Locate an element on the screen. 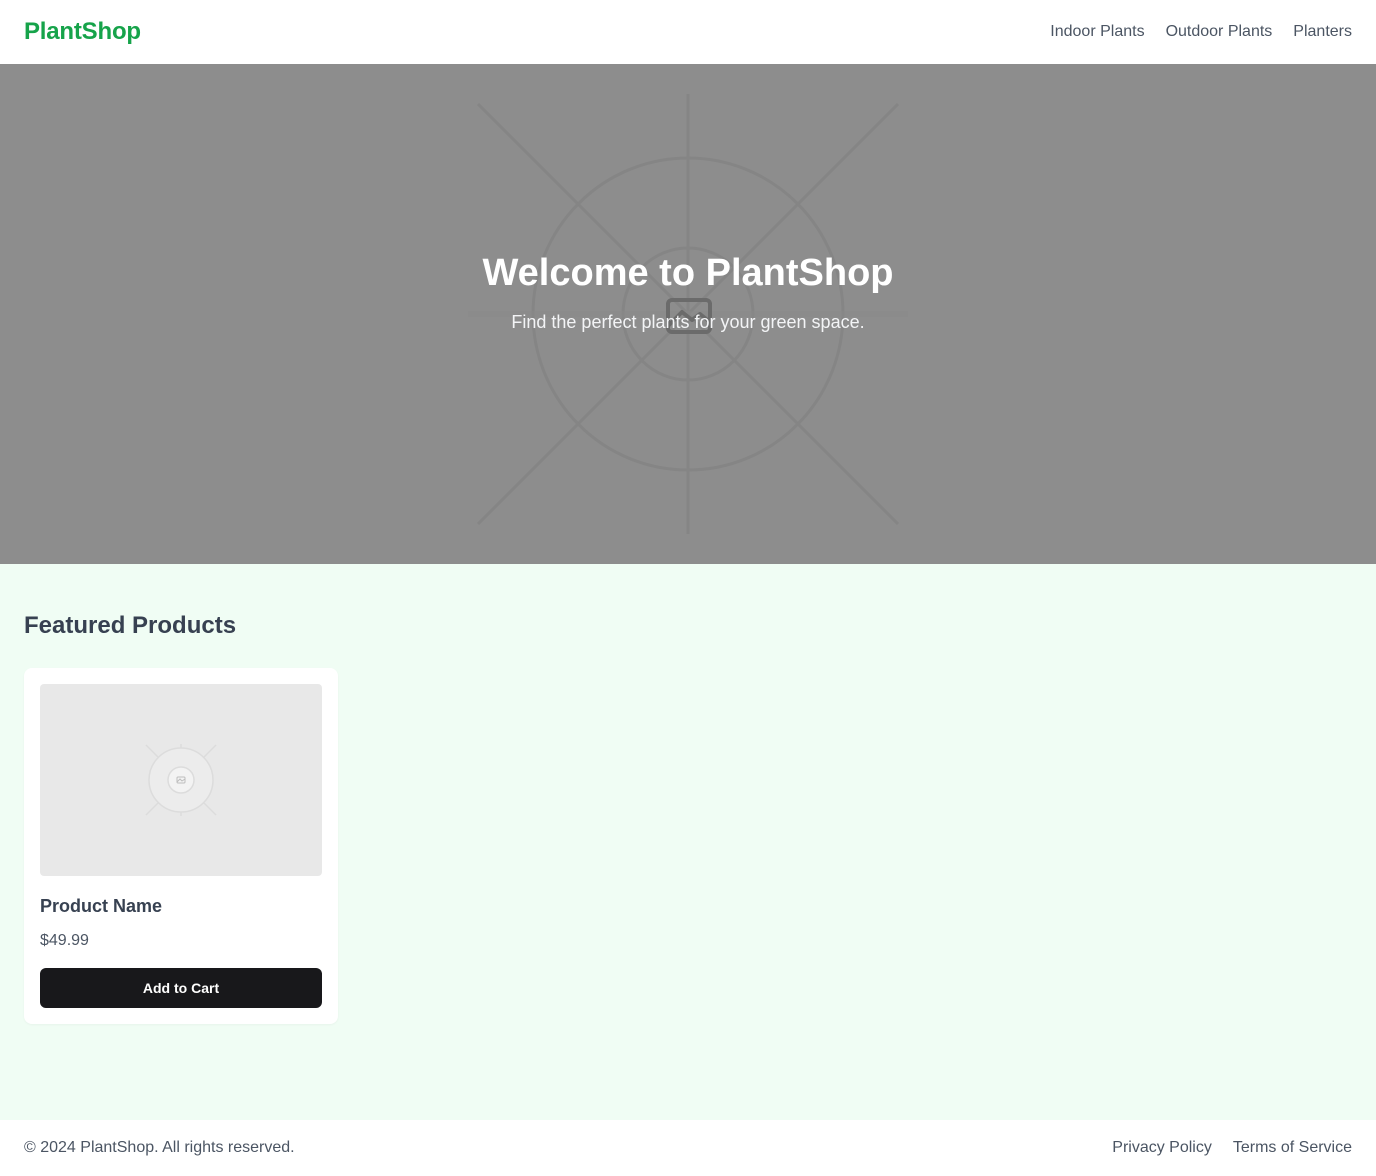 This screenshot has width=1376, height=1176. add-to-cart-button: Add to Cart is located at coordinates (181, 988).